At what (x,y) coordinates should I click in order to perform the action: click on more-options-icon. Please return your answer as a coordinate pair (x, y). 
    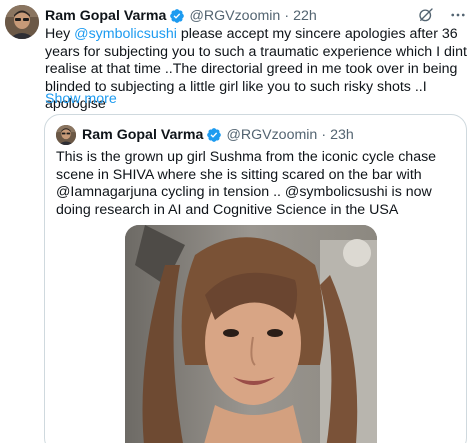
    Looking at the image, I should click on (458, 15).